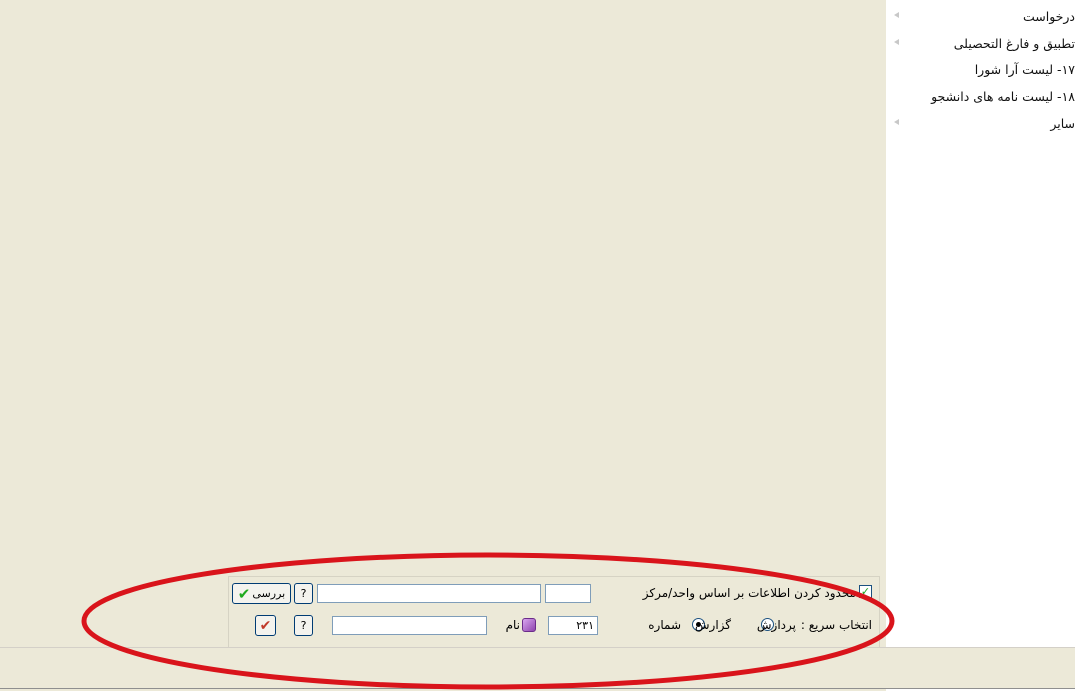 Image resolution: width=1075 pixels, height=691 pixels. What do you see at coordinates (1024, 69) in the screenshot?
I see `menu-item-label: ۱۷- لیست آرا شورا` at bounding box center [1024, 69].